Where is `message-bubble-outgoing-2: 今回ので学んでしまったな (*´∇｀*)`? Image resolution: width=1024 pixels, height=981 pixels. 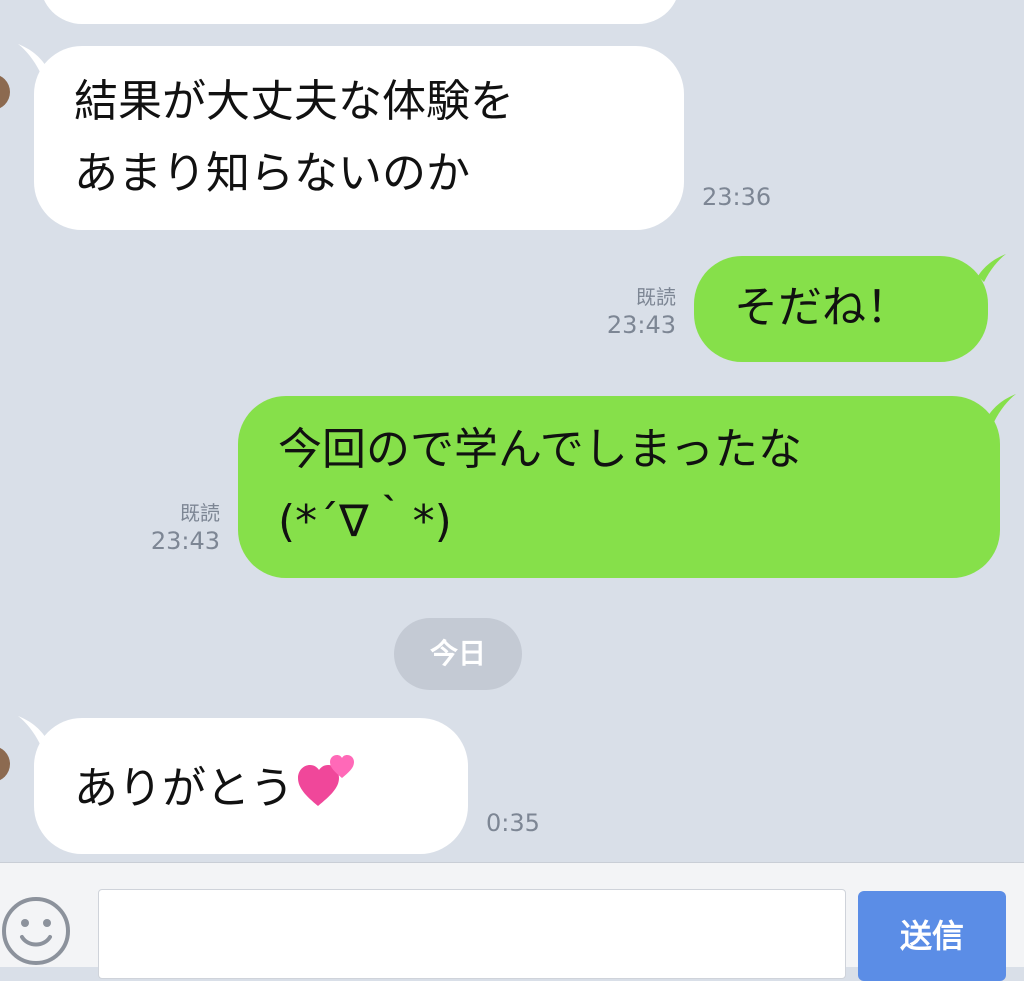 message-bubble-outgoing-2: 今回ので学んでしまったな (*´∇｀*) is located at coordinates (619, 487).